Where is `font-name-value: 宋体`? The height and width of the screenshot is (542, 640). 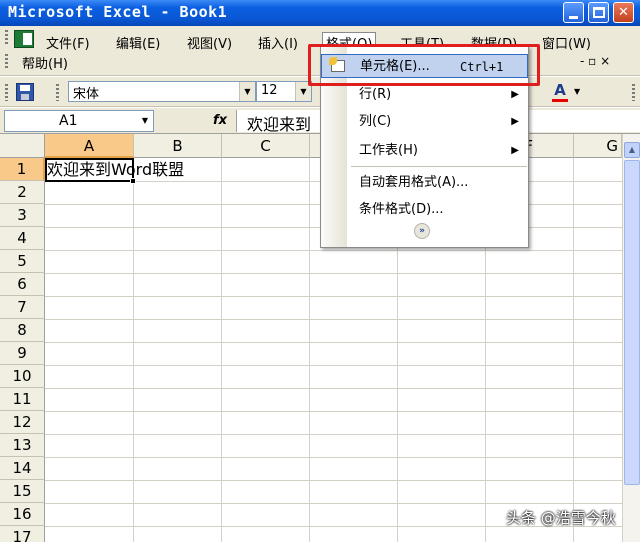 font-name-value: 宋体 is located at coordinates (86, 94).